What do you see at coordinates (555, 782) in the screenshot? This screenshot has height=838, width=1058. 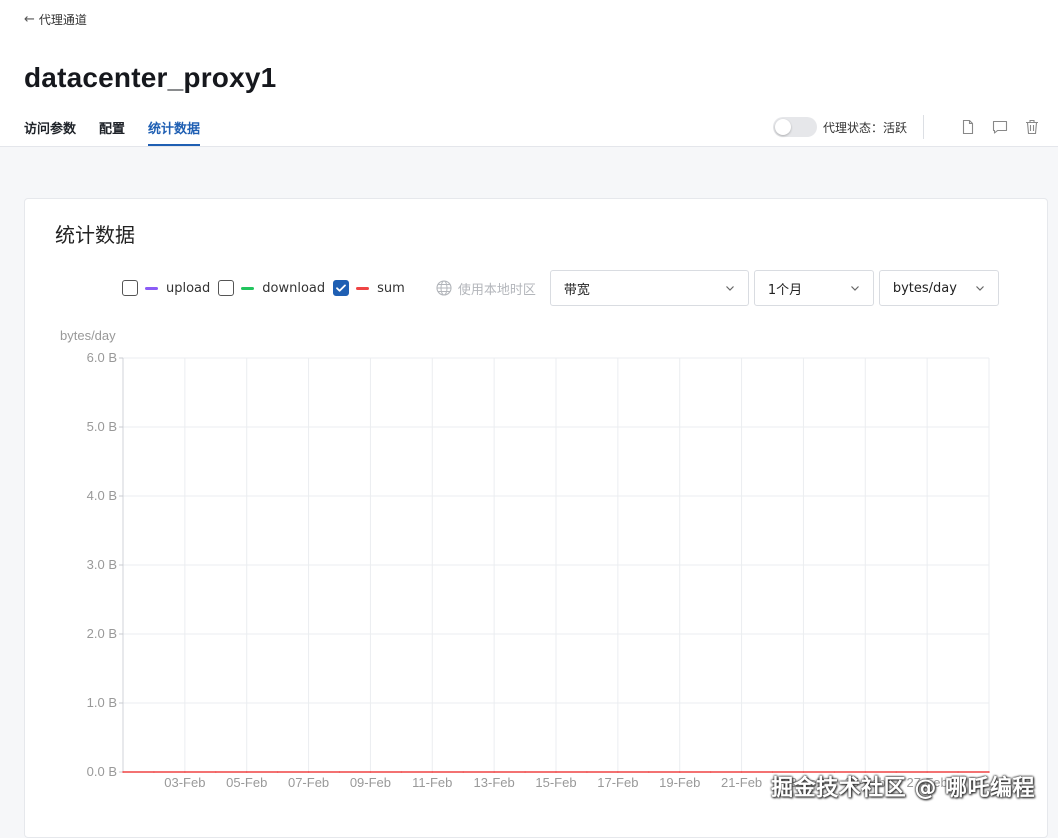 I see `x-tick-label: 15-Feb` at bounding box center [555, 782].